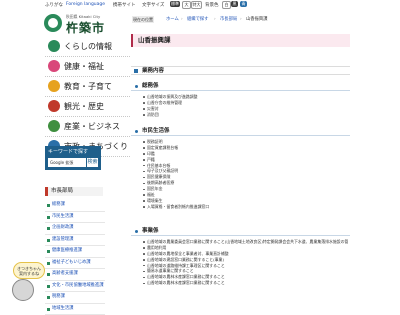  What do you see at coordinates (54, 106) in the screenshot?
I see `tourism-icon` at bounding box center [54, 106].